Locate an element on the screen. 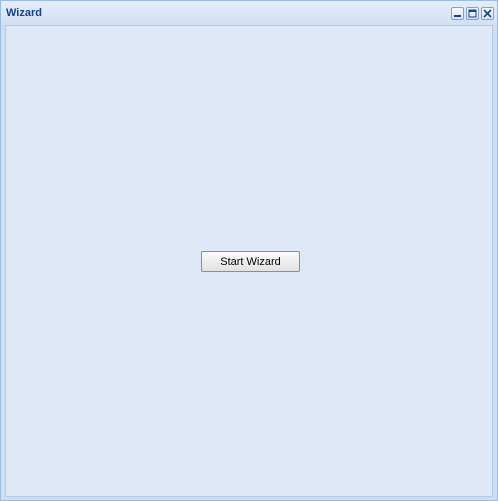  maximize-icon is located at coordinates (472, 13).